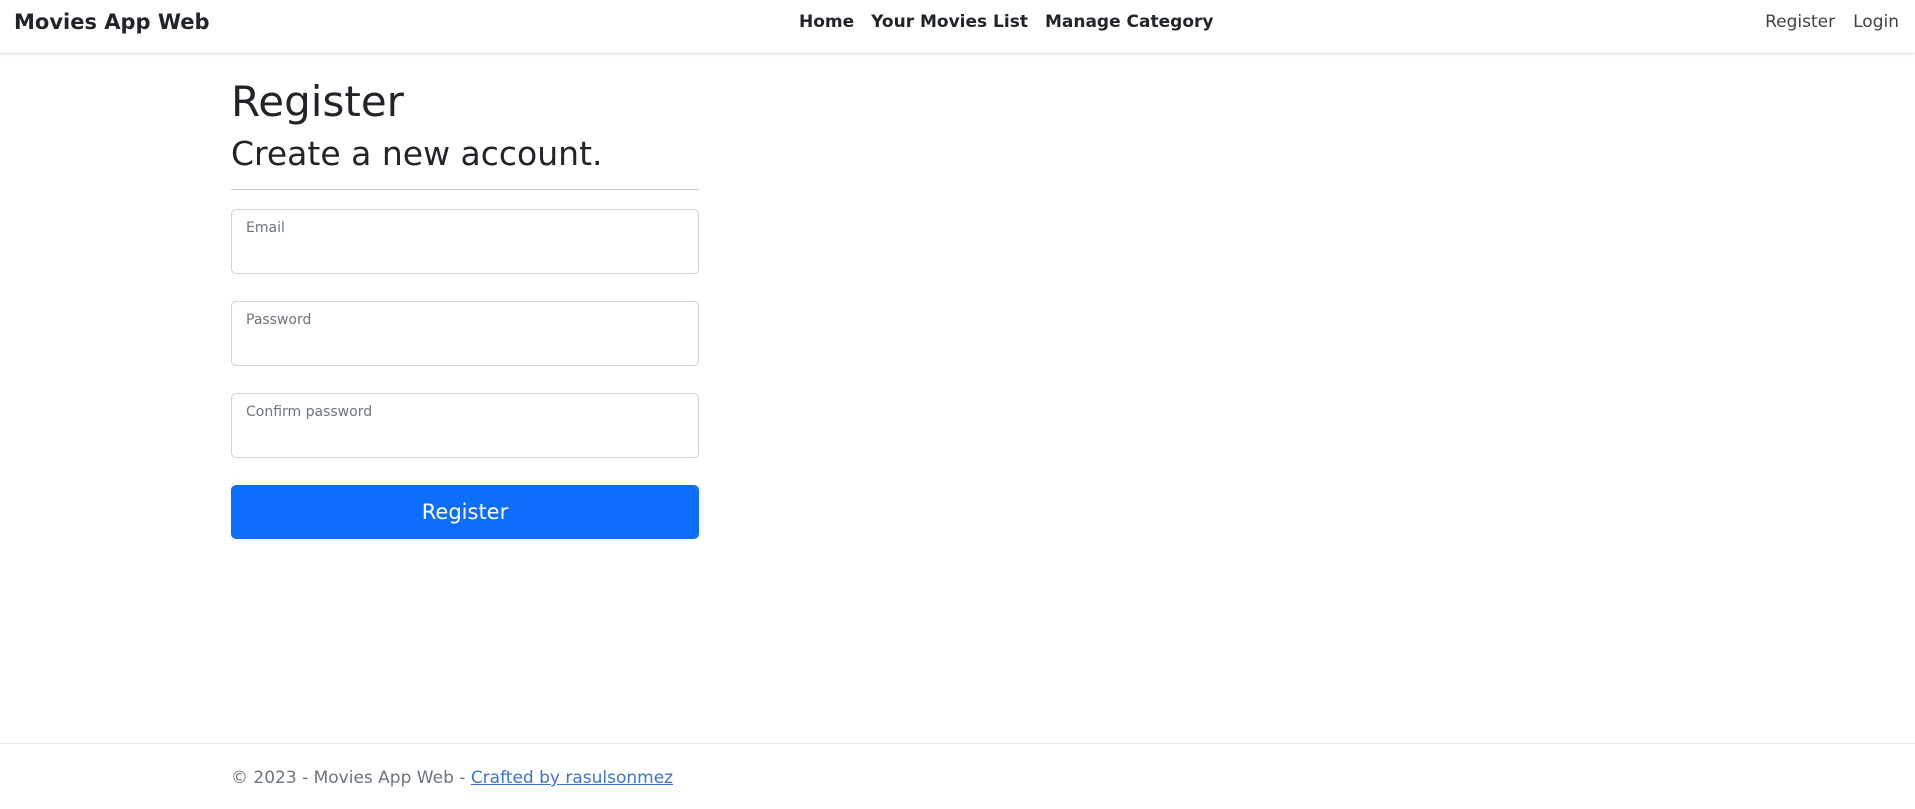 This screenshot has width=1915, height=809. I want to click on register-button: Register, so click(465, 512).